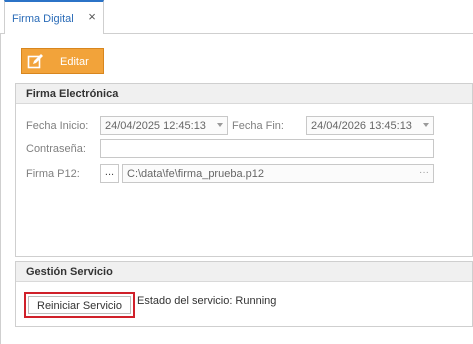 This screenshot has height=344, width=473. Describe the element at coordinates (244, 272) in the screenshot. I see `service-group-header: Gestión Servicio` at that location.